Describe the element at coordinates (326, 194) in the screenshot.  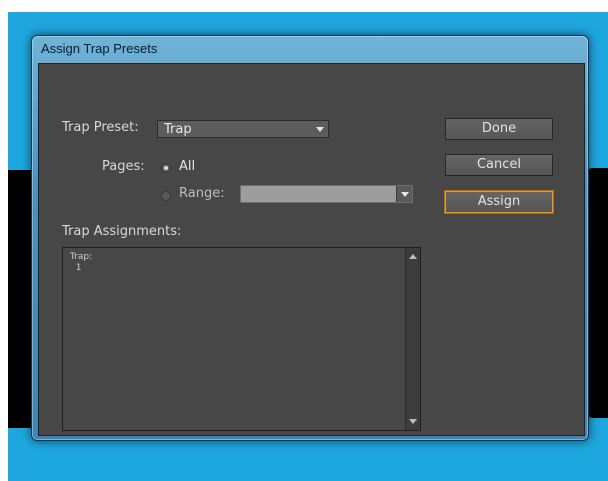
I see `range-dropdown` at that location.